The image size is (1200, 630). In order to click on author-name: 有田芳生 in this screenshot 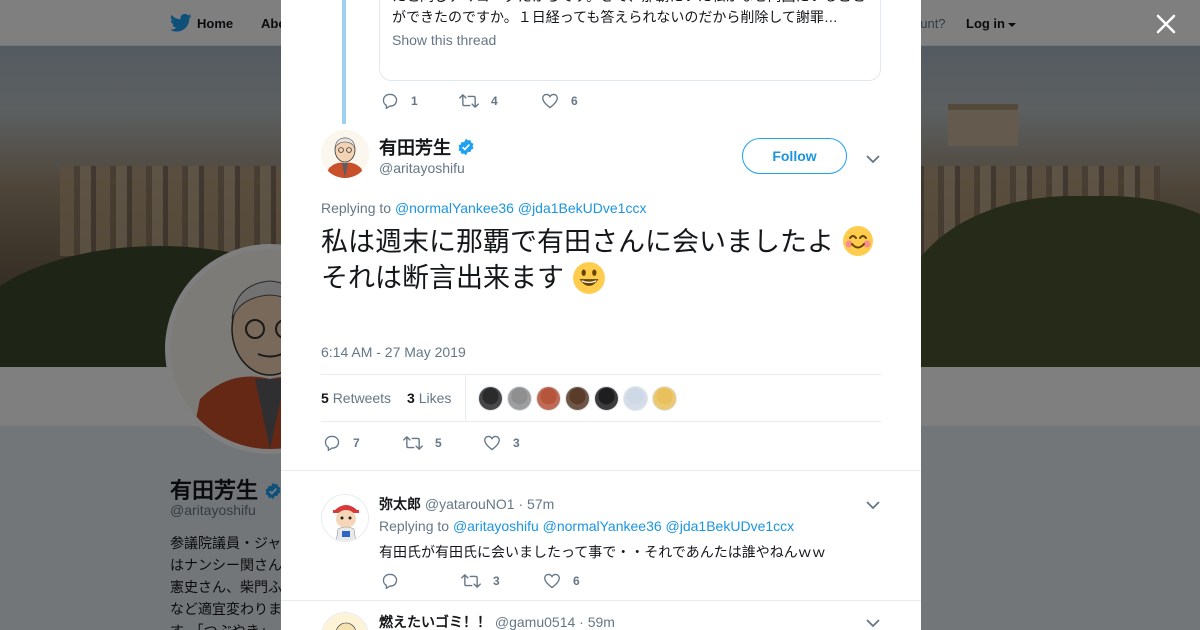, I will do `click(427, 147)`.